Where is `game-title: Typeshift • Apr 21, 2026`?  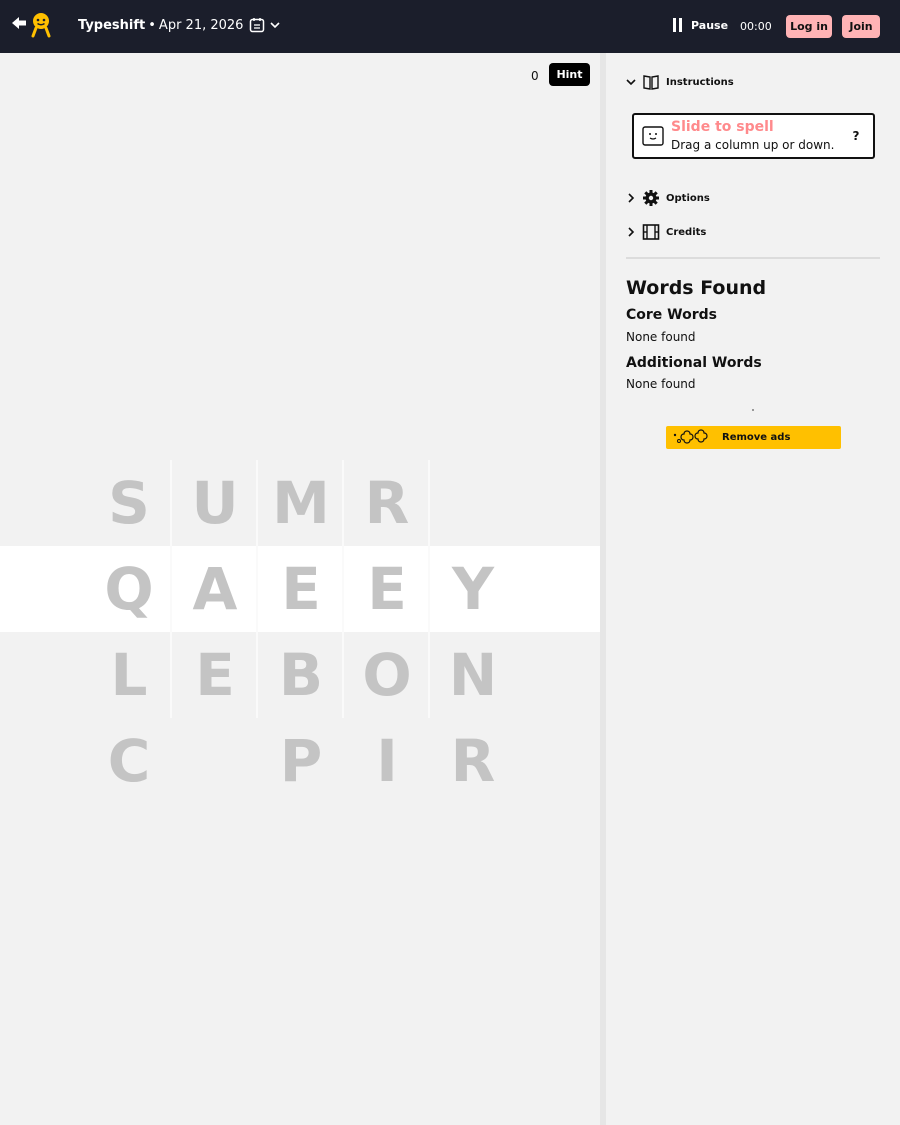
game-title: Typeshift • Apr 21, 2026 is located at coordinates (179, 25).